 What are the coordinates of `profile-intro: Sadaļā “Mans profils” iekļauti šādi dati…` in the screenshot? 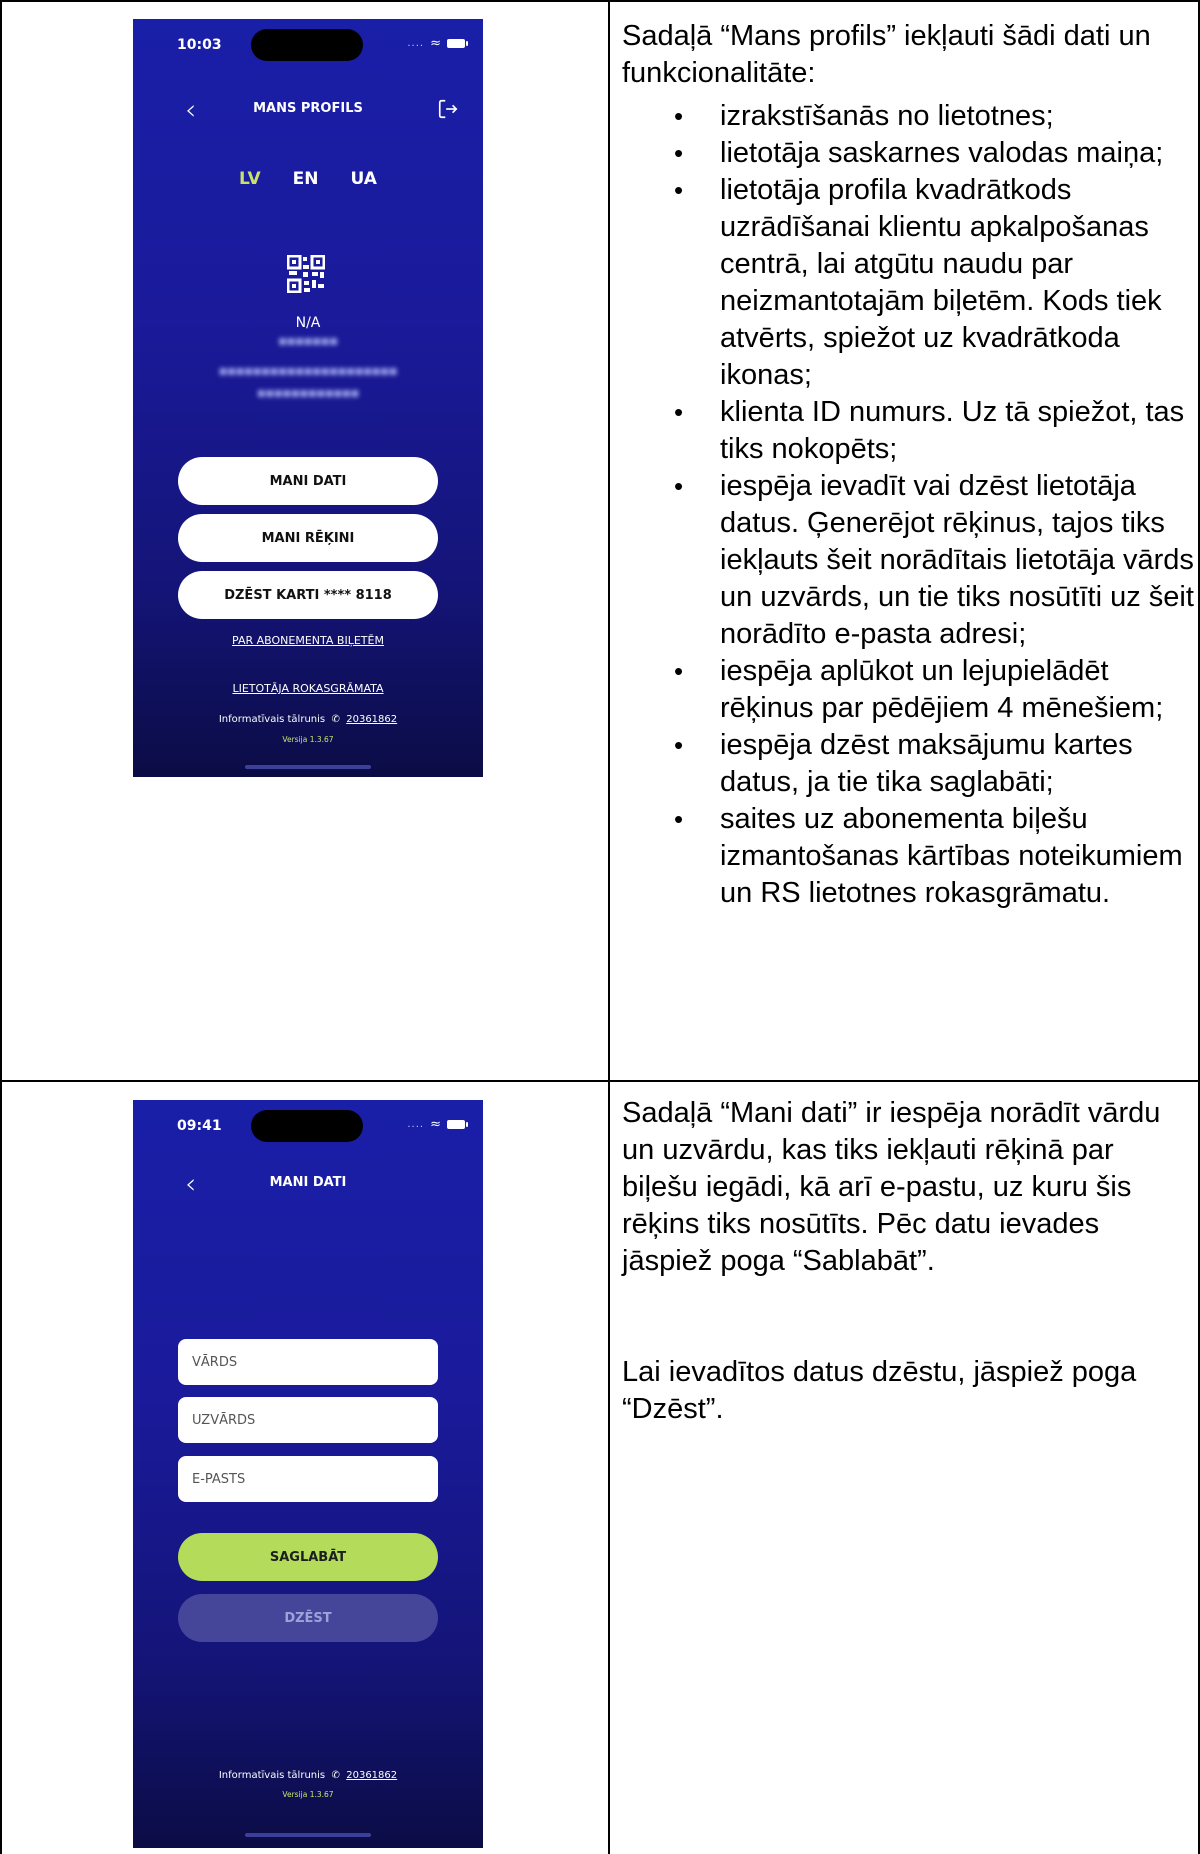 It's located at (886, 54).